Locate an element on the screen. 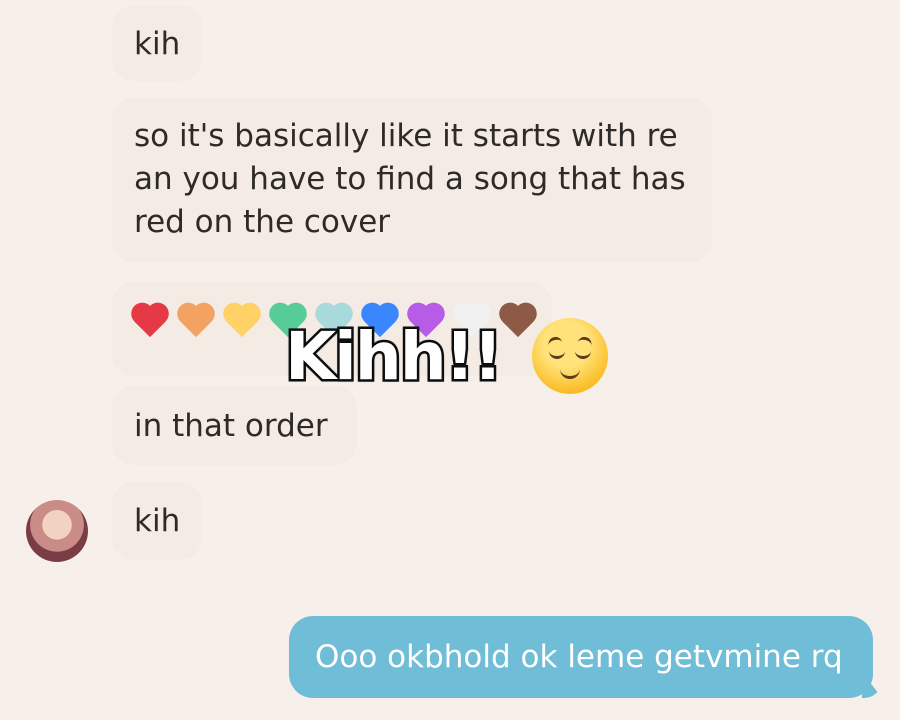 The width and height of the screenshot is (900, 720). overlay-caption: Kihh!! is located at coordinates (394, 357).